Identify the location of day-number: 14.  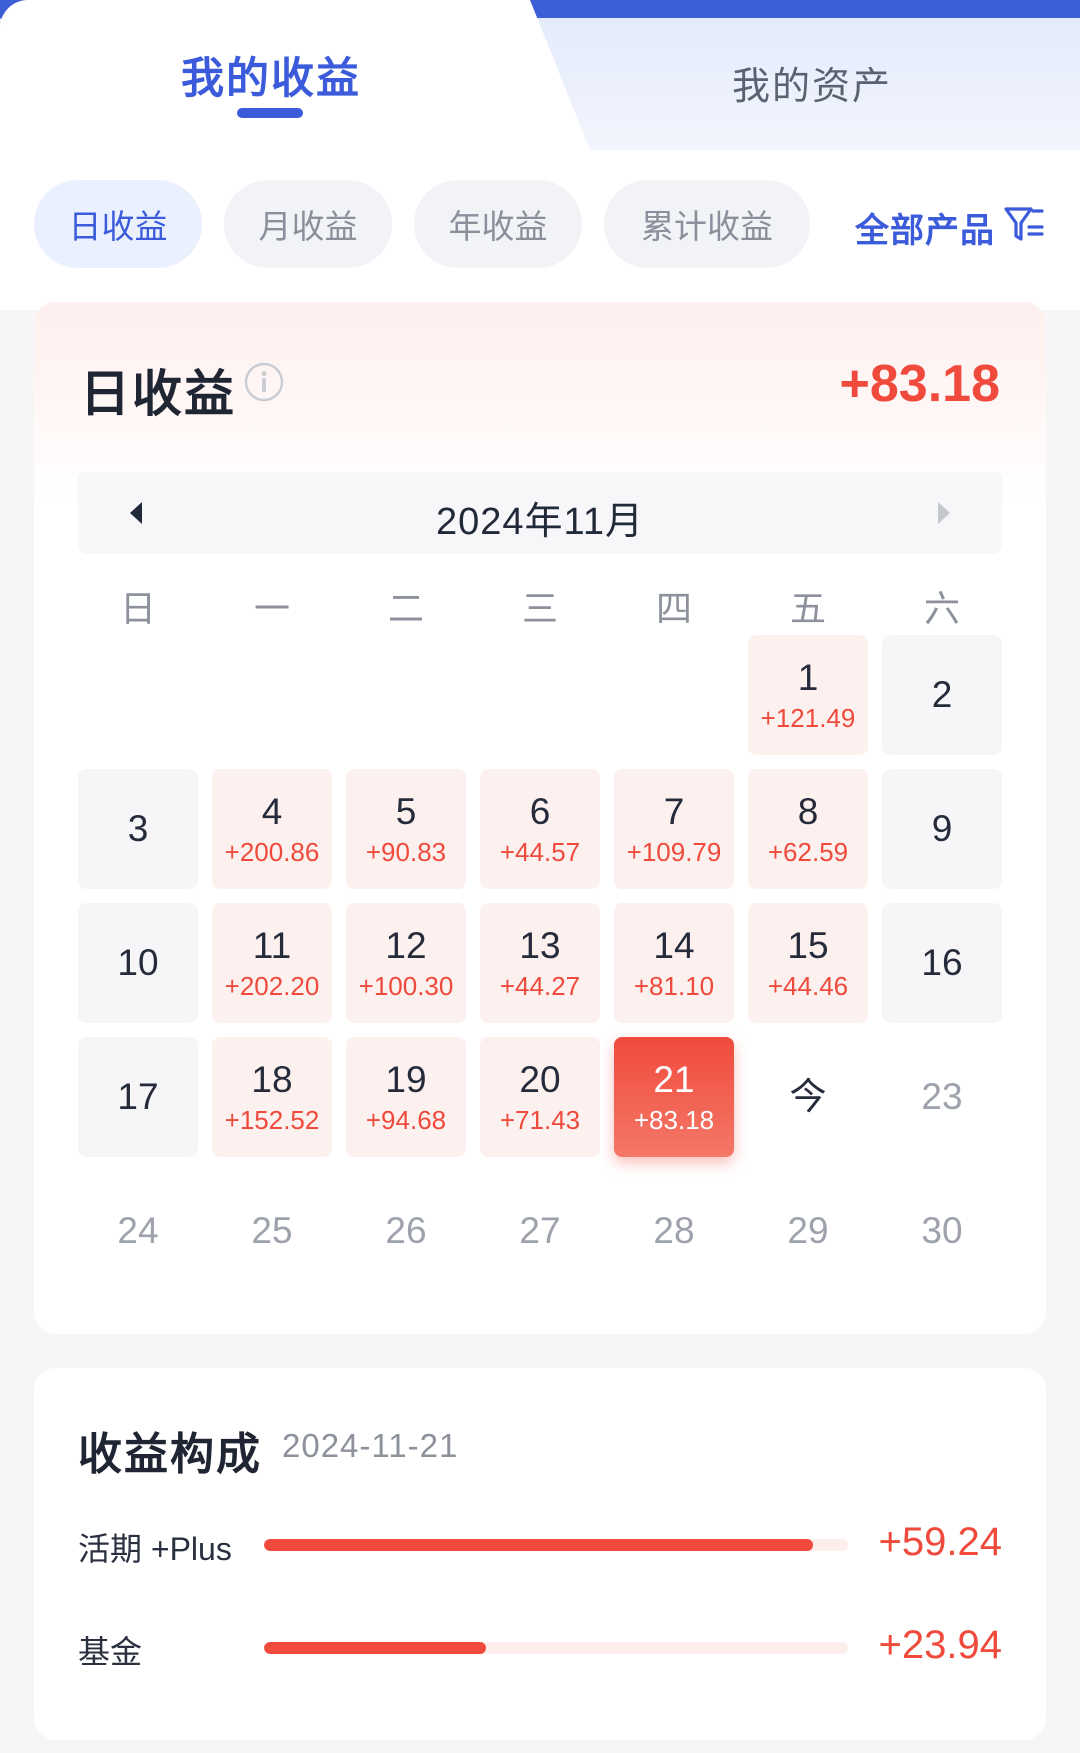
(674, 945).